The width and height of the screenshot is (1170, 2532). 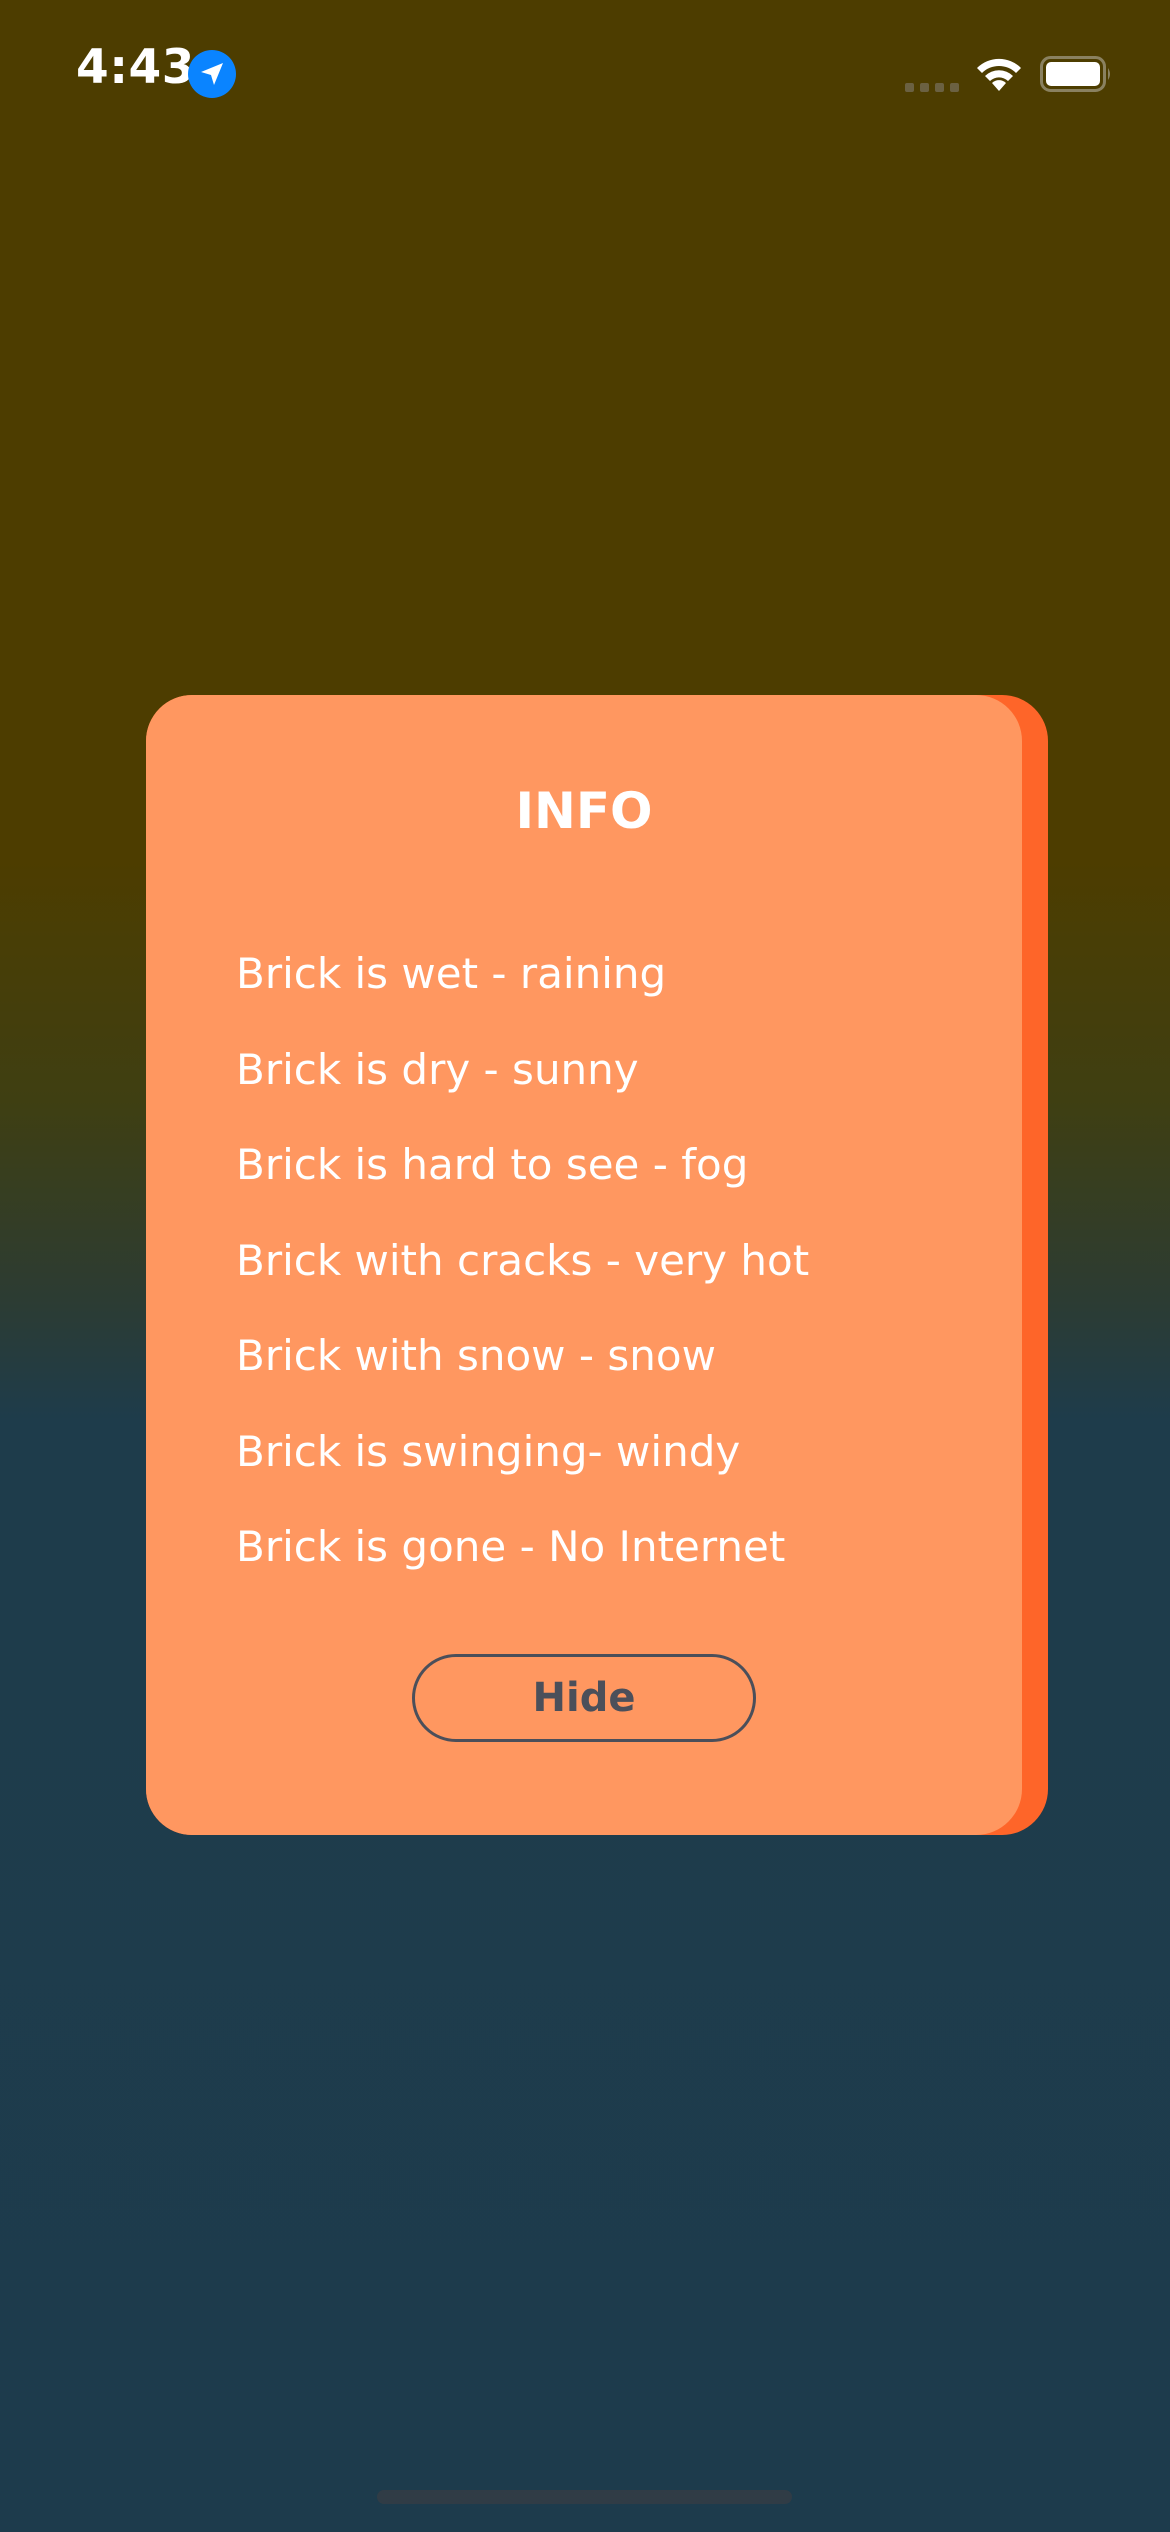 What do you see at coordinates (523, 1260) in the screenshot?
I see `info-item: Brick with cracks - very hot` at bounding box center [523, 1260].